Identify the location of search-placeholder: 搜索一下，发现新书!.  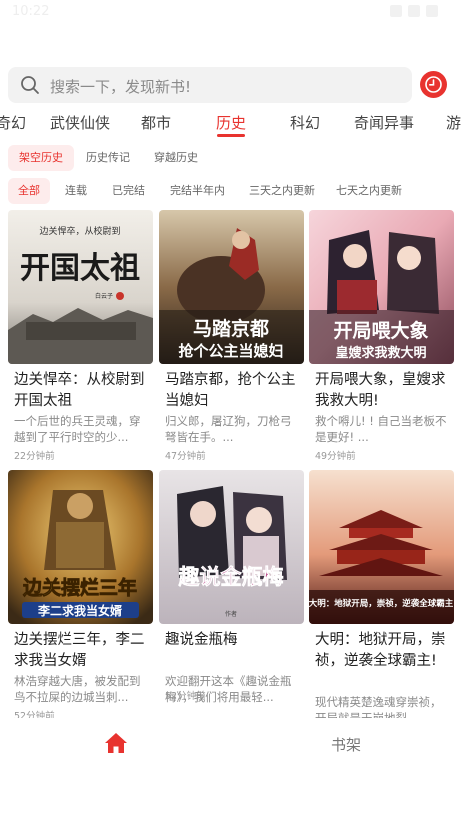
(121, 87).